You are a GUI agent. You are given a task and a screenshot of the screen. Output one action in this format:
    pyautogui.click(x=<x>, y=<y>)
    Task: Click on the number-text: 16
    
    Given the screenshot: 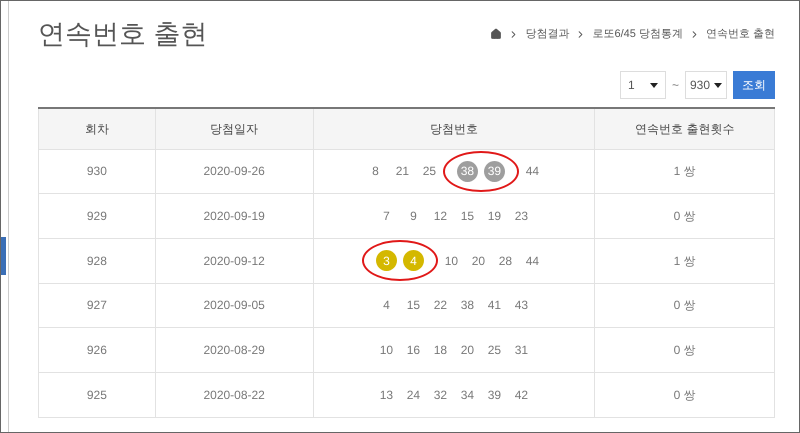 What is the action you would take?
    pyautogui.click(x=414, y=351)
    